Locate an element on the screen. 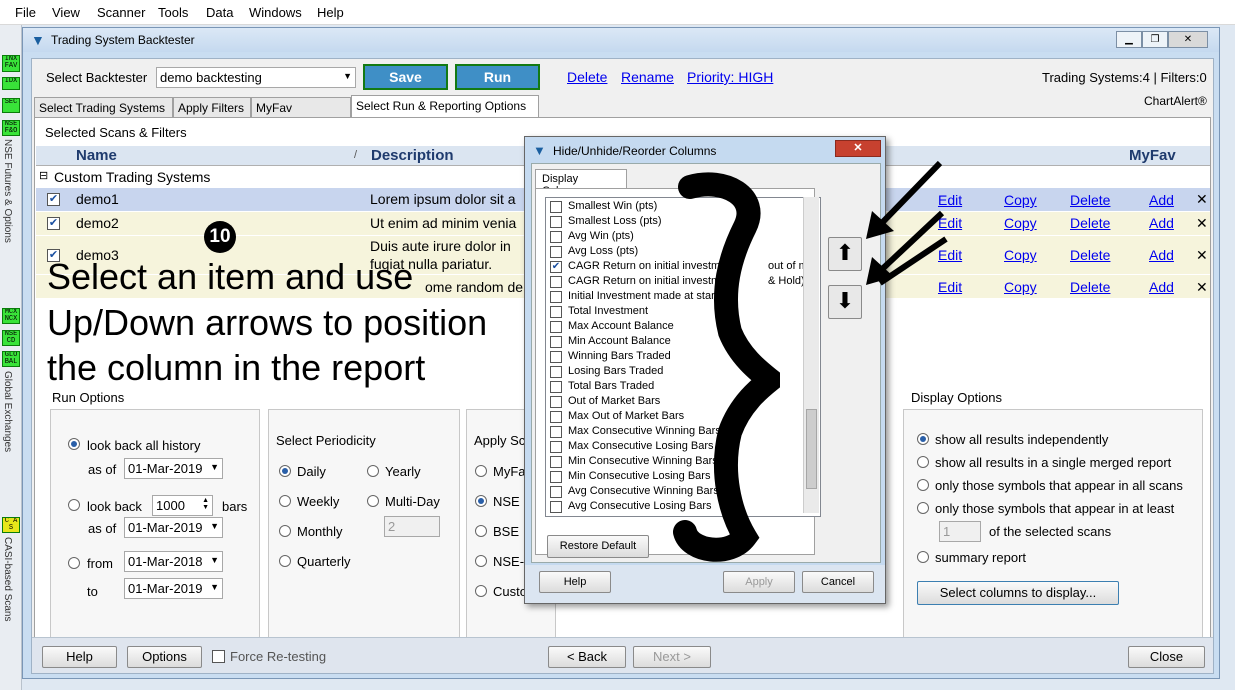 The width and height of the screenshot is (1235, 690). force-retest-checkbox is located at coordinates (218, 656).